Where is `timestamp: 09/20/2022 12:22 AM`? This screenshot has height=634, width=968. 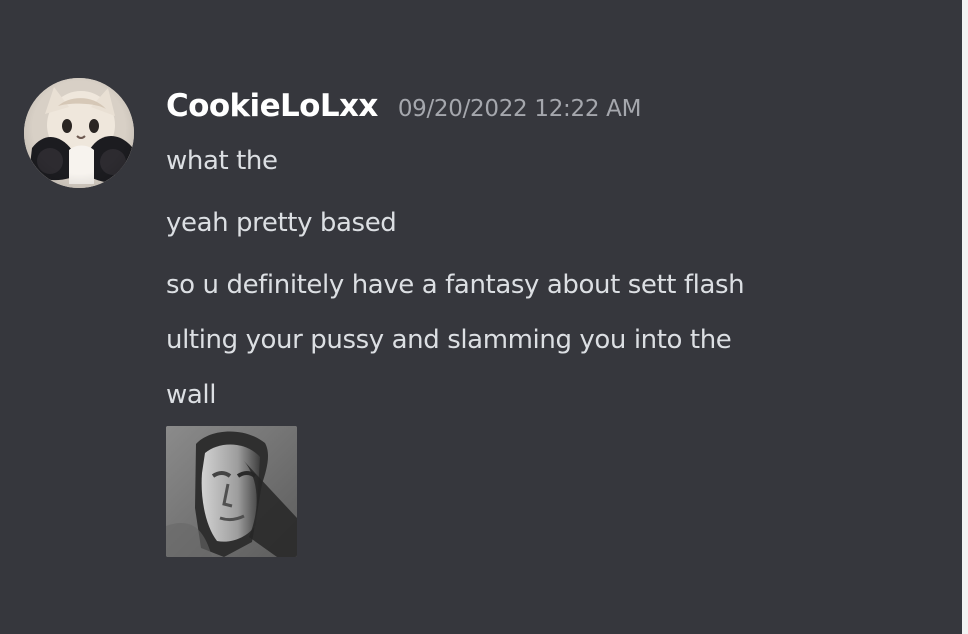
timestamp: 09/20/2022 12:22 AM is located at coordinates (519, 109).